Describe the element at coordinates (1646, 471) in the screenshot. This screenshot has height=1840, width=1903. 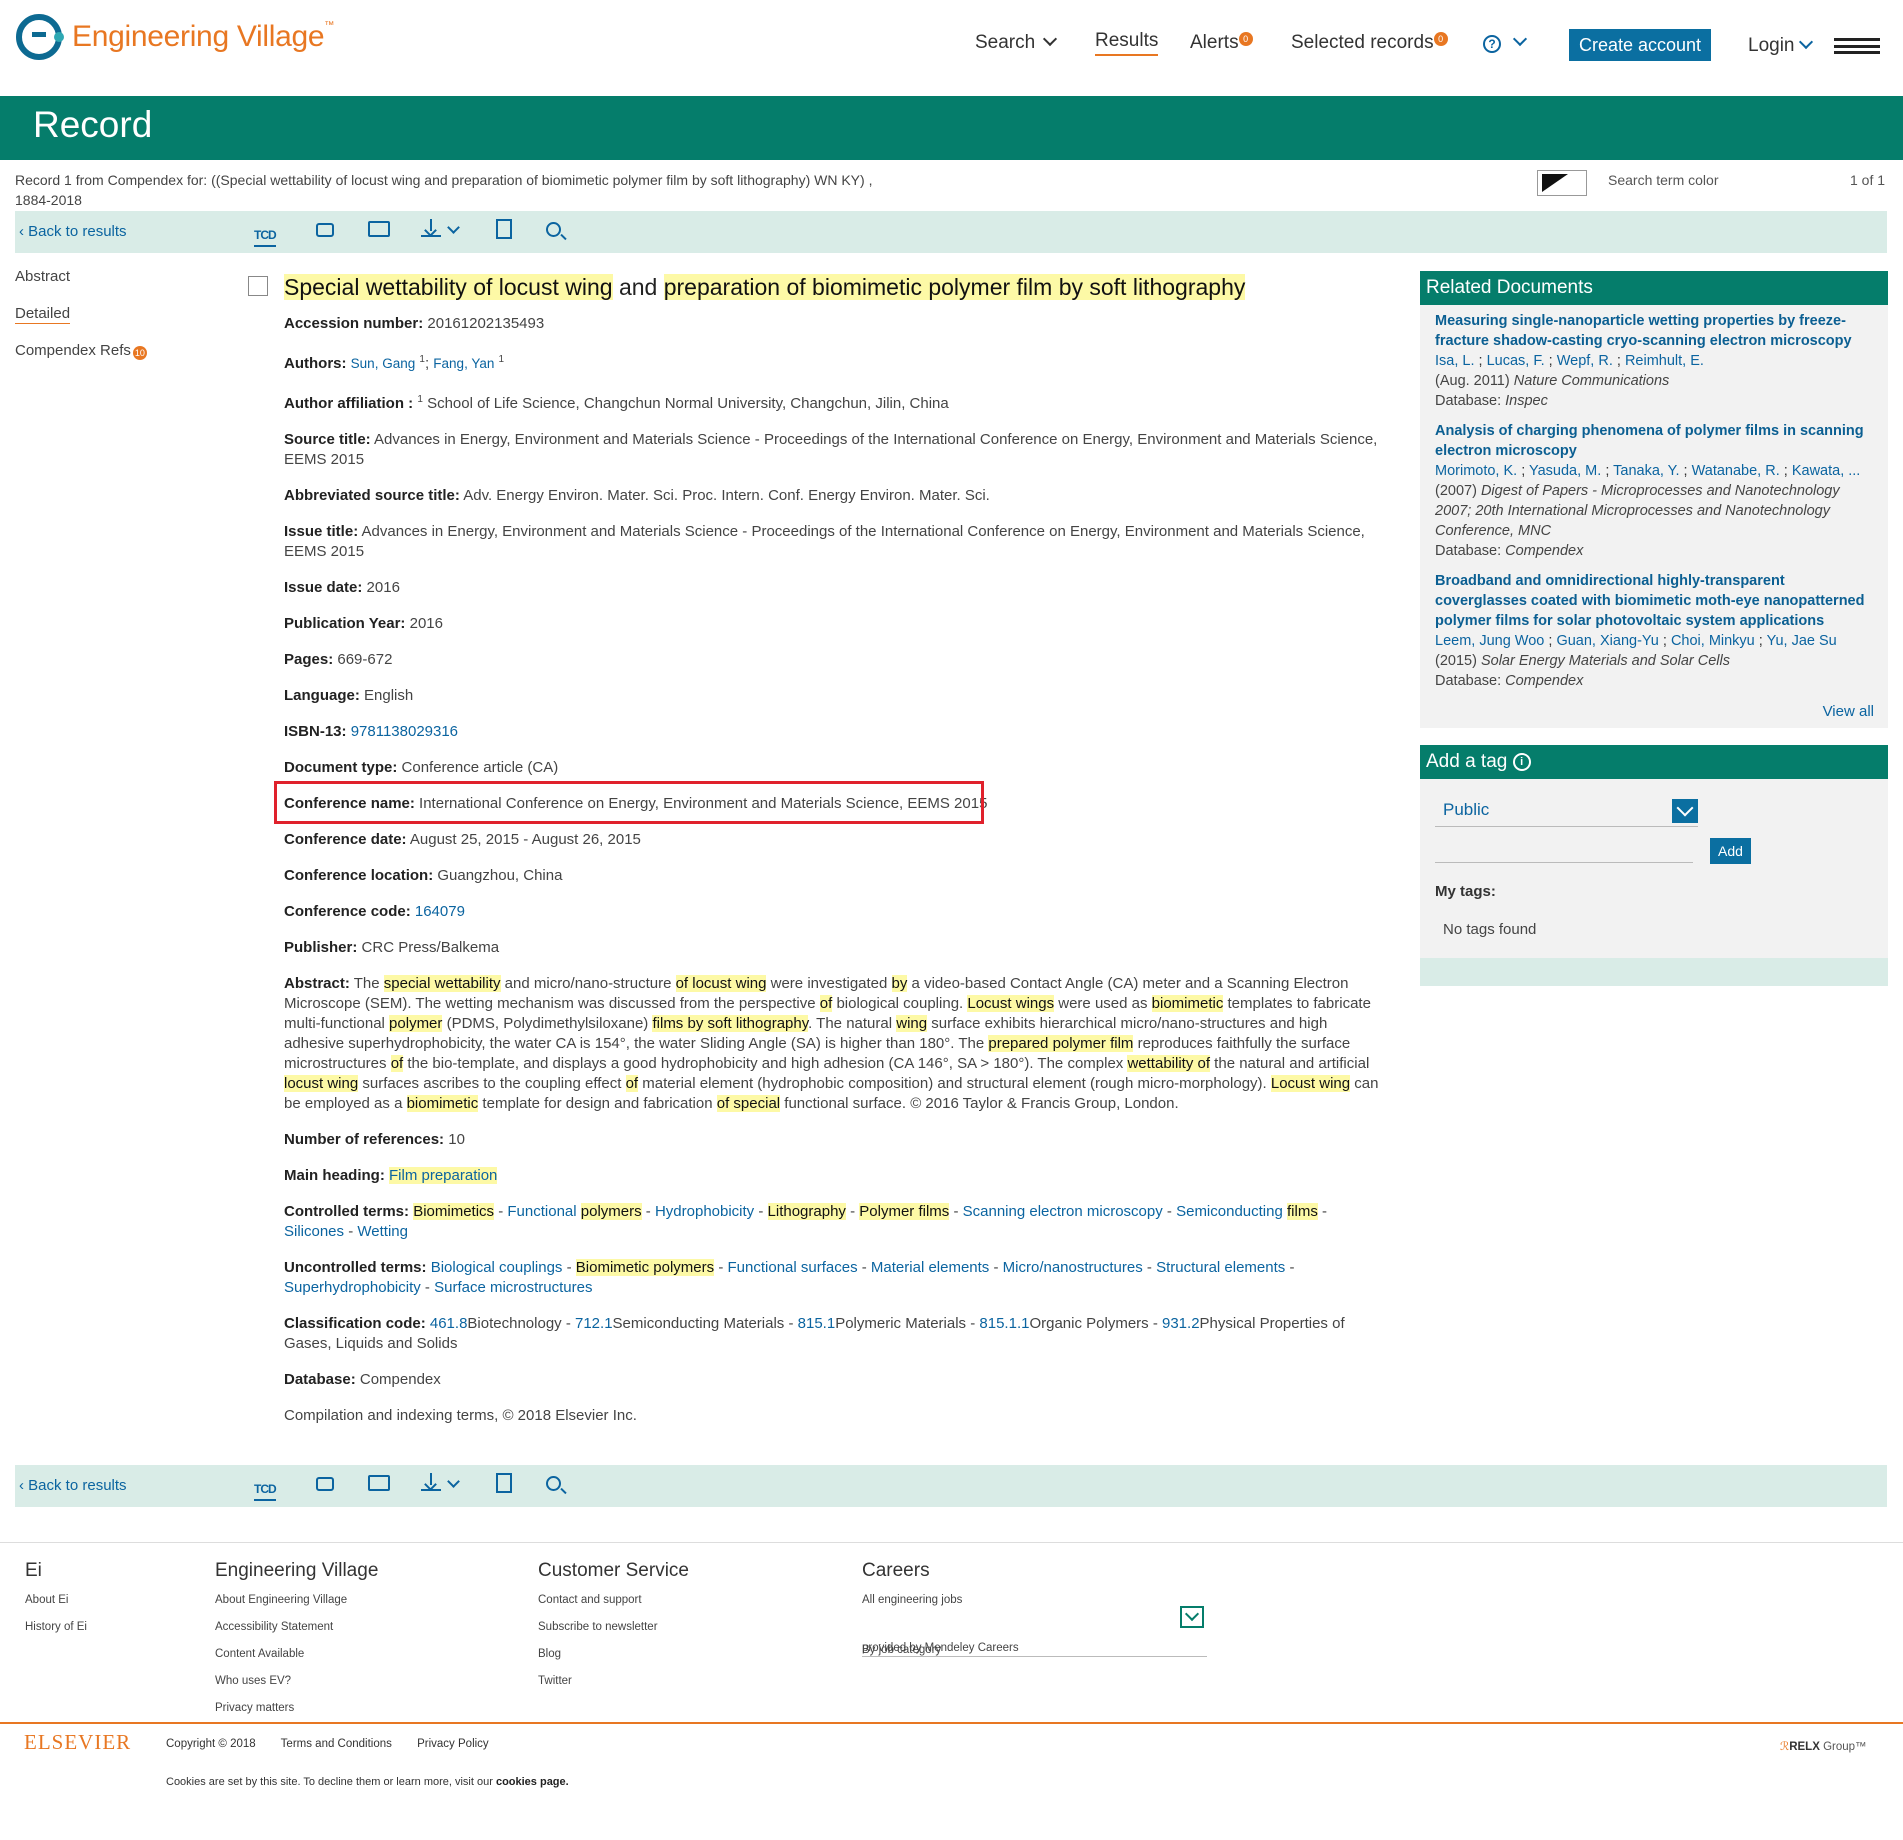
I see `related-author-link: Tanaka, Y.` at that location.